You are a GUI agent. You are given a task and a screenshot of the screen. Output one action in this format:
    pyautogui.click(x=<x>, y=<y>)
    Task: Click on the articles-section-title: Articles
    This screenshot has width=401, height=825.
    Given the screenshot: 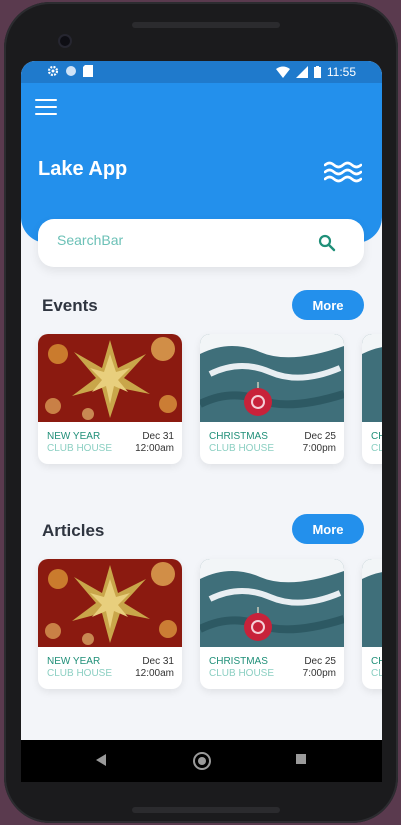 What is the action you would take?
    pyautogui.click(x=72, y=531)
    